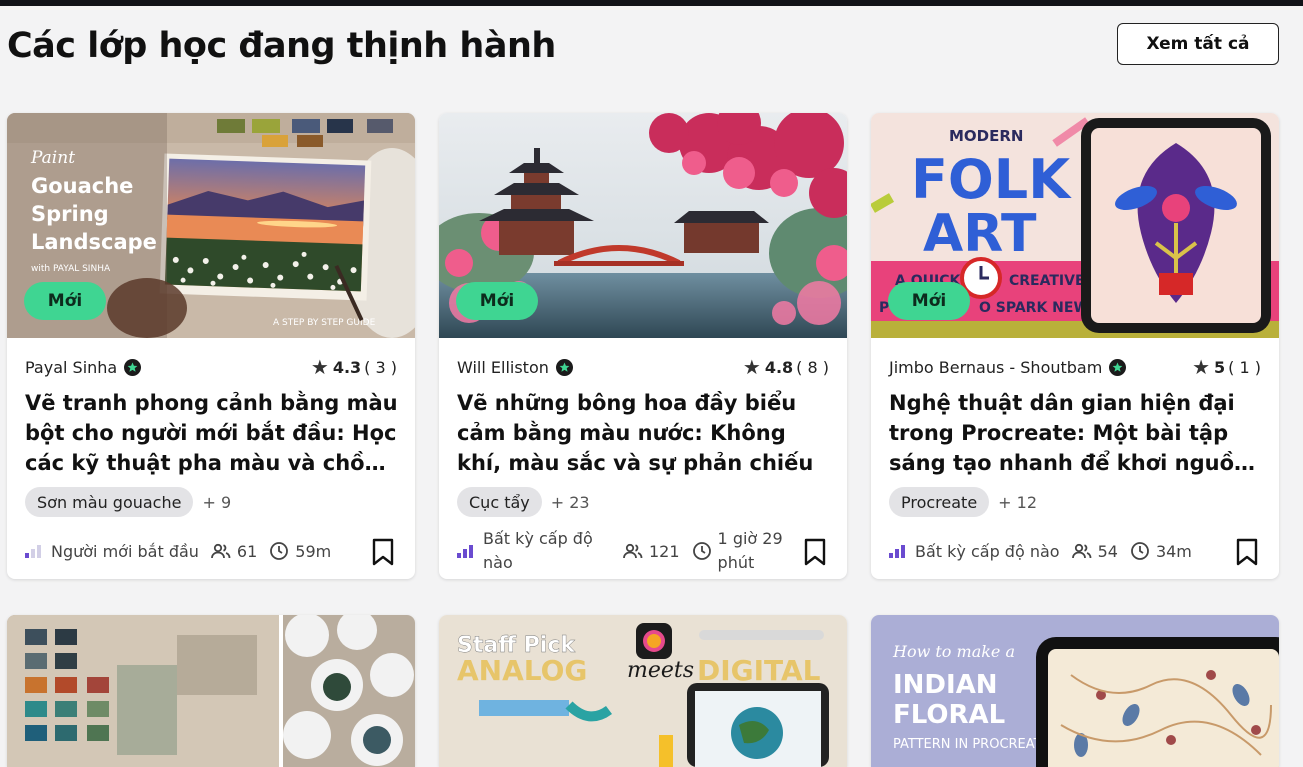 Image resolution: width=1303 pixels, height=767 pixels. I want to click on see-all-button: Xem tất cả, so click(1198, 44).